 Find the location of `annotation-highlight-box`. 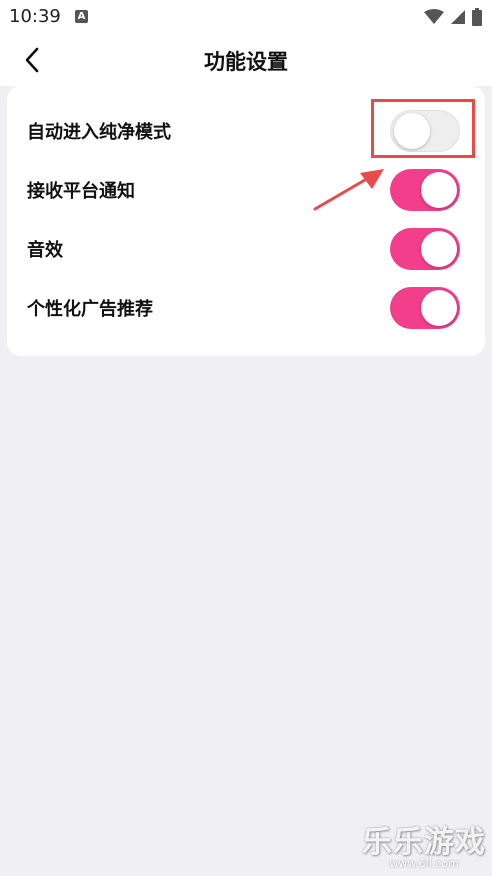

annotation-highlight-box is located at coordinates (423, 128).